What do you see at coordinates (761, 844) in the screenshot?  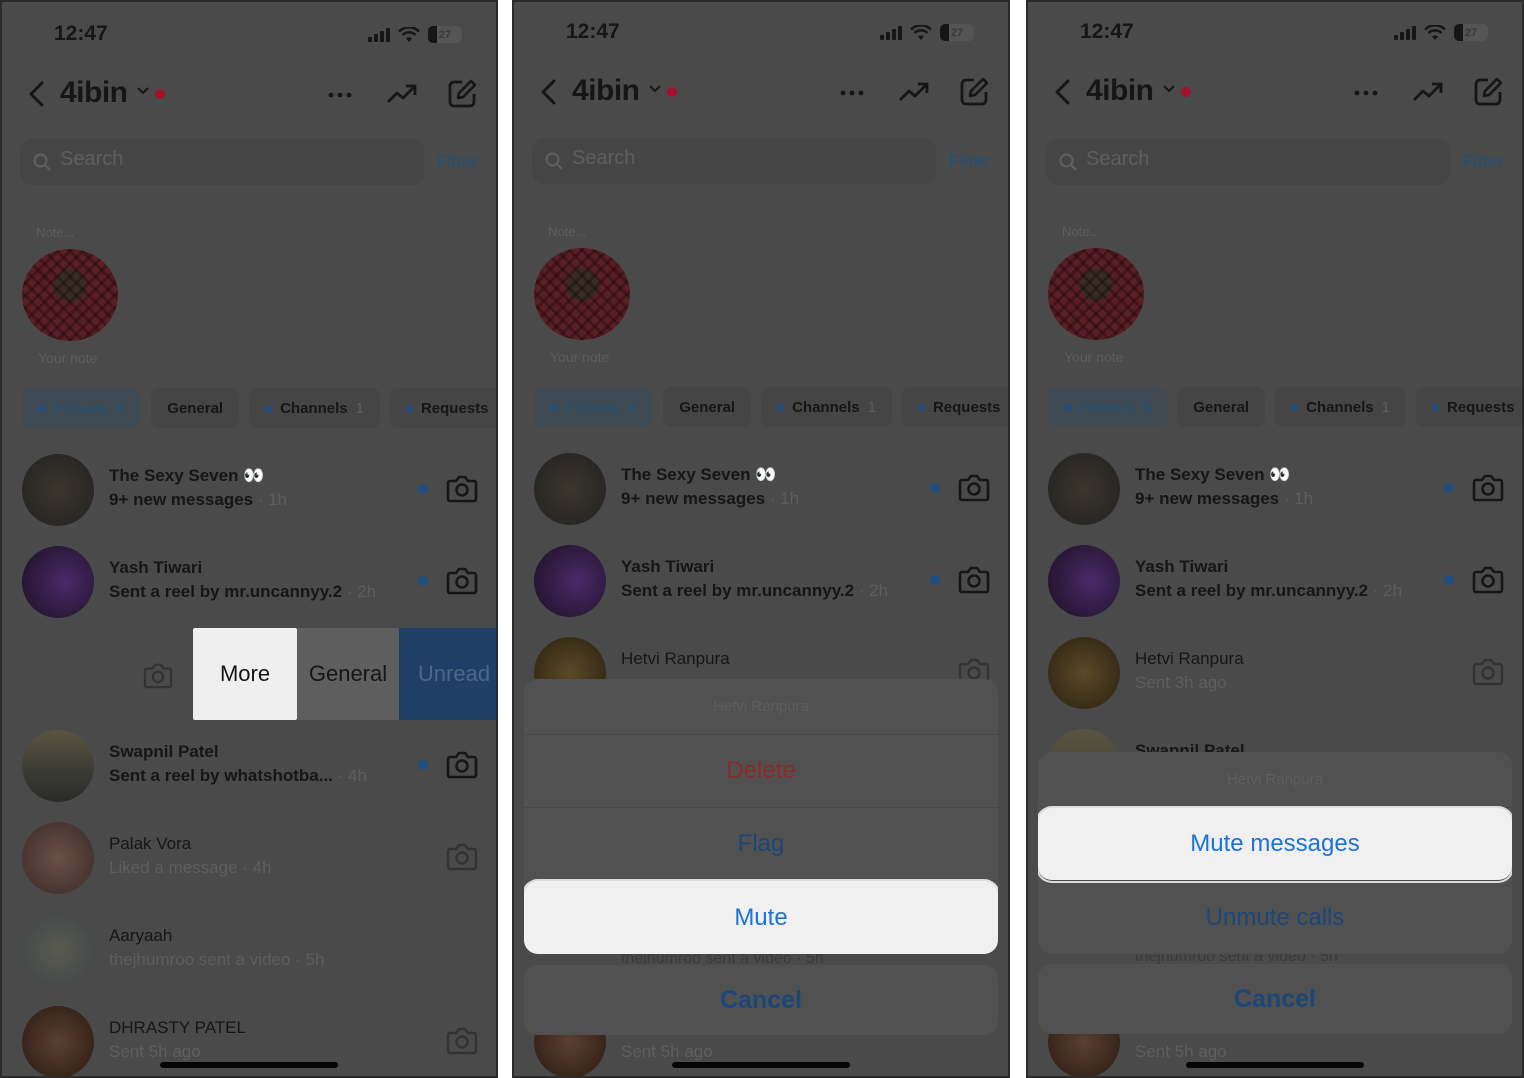 I see `flag-button: Flag` at bounding box center [761, 844].